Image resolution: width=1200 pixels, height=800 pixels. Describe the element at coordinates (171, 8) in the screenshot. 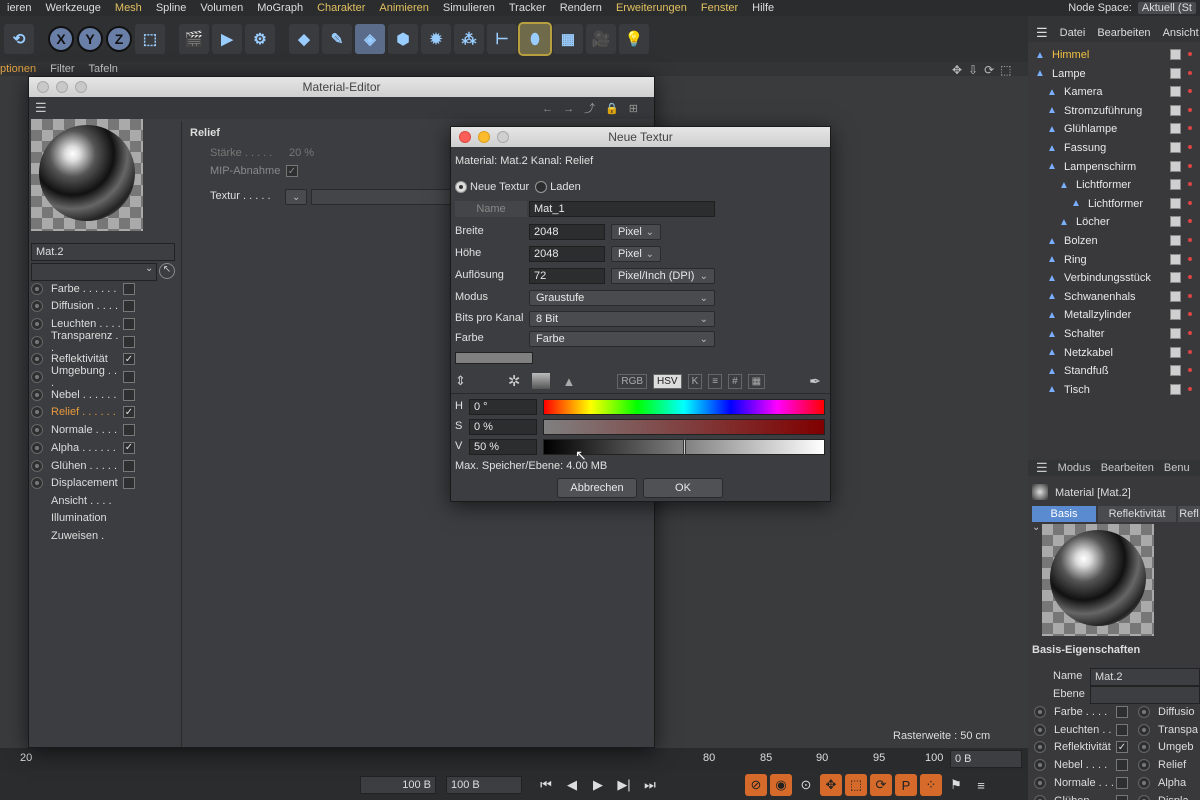

I see `menu-item: Spline` at that location.